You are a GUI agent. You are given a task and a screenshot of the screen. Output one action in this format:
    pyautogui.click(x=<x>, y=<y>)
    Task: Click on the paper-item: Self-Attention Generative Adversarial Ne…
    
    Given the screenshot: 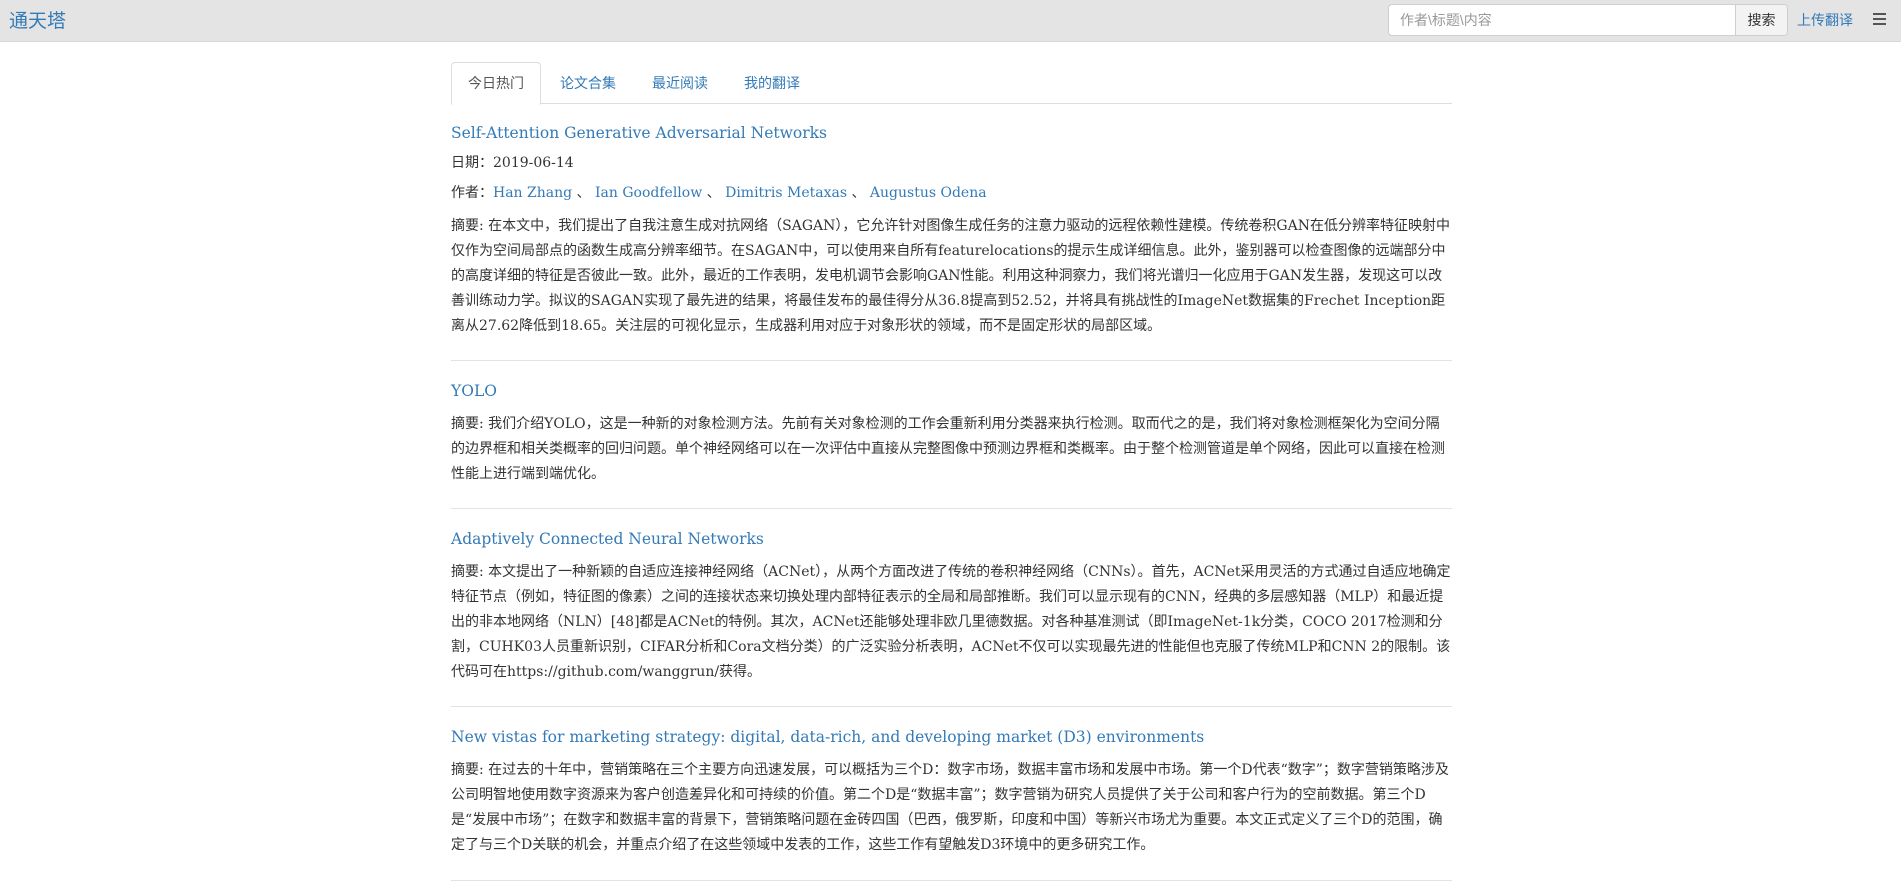 What is the action you would take?
    pyautogui.click(x=951, y=242)
    